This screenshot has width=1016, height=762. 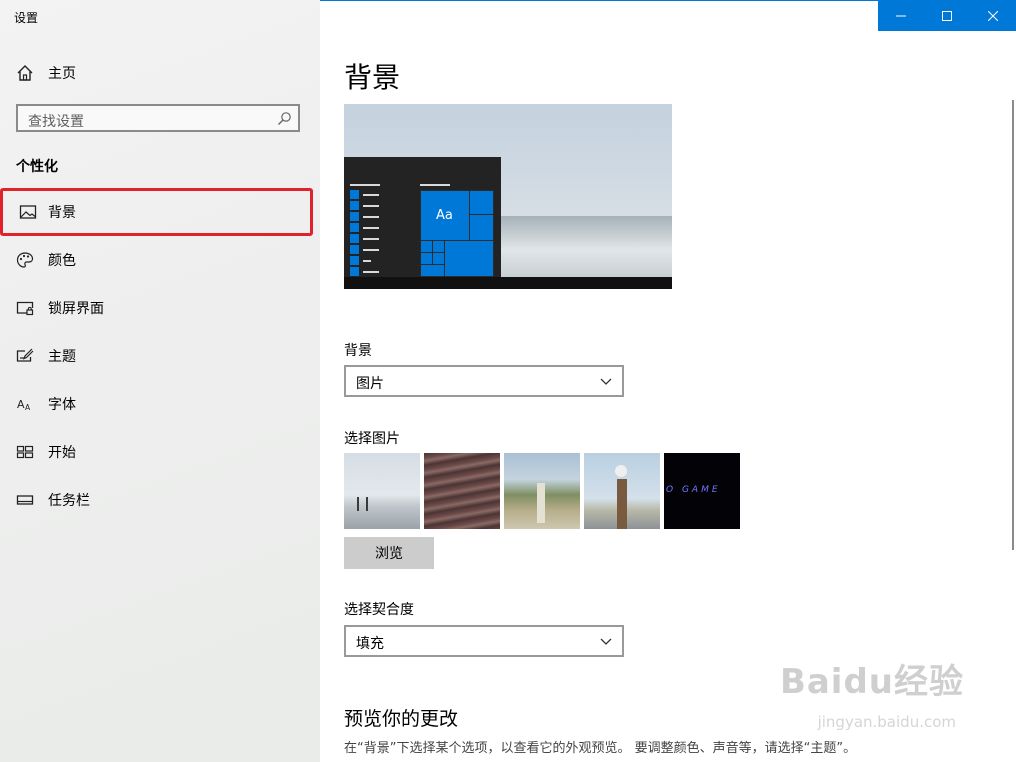 I want to click on sidebar-item-label: 开始, so click(x=62, y=453).